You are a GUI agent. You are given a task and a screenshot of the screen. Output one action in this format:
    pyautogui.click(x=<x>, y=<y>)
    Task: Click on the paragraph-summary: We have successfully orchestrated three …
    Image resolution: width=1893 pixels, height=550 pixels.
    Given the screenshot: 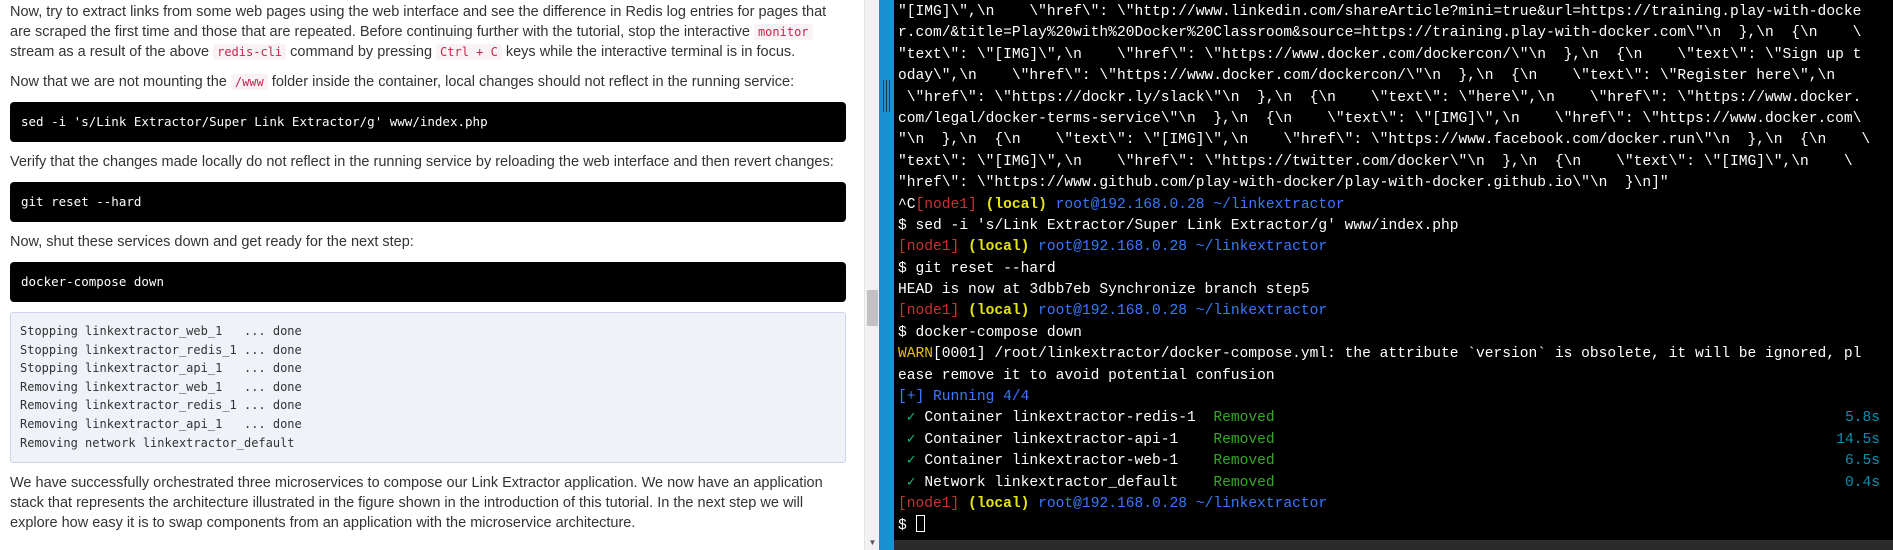 What is the action you would take?
    pyautogui.click(x=416, y=503)
    